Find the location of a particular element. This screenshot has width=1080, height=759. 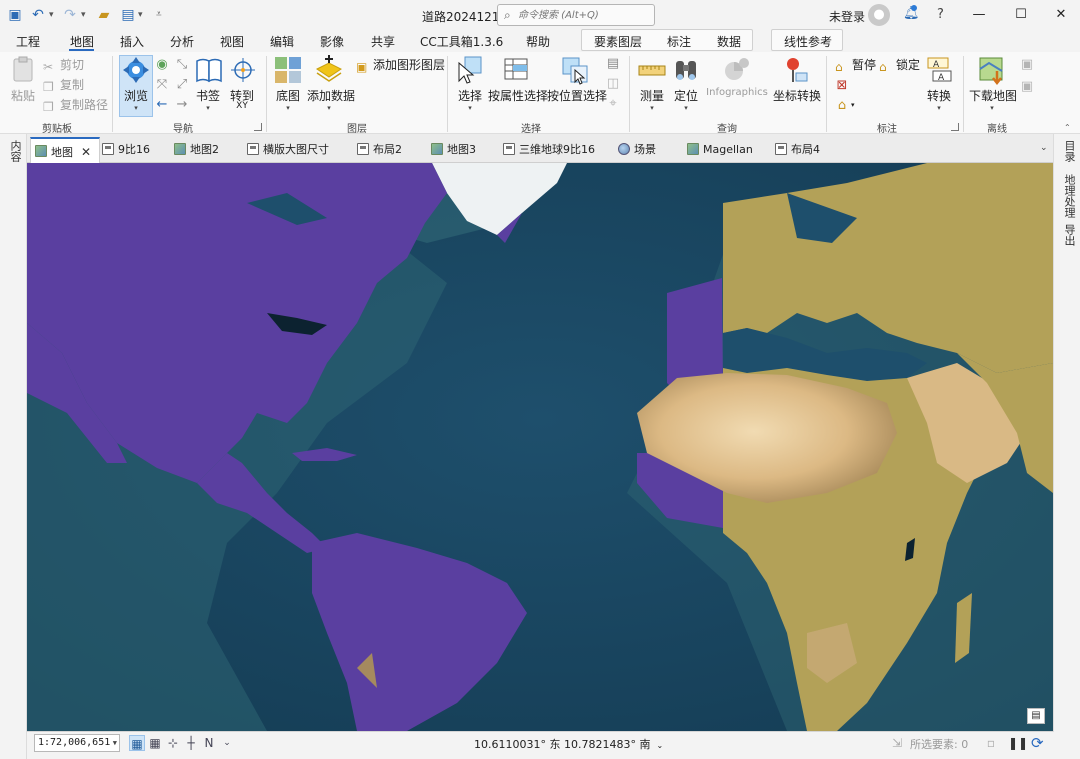

sign-in-status: 未登录 is located at coordinates (847, 16).